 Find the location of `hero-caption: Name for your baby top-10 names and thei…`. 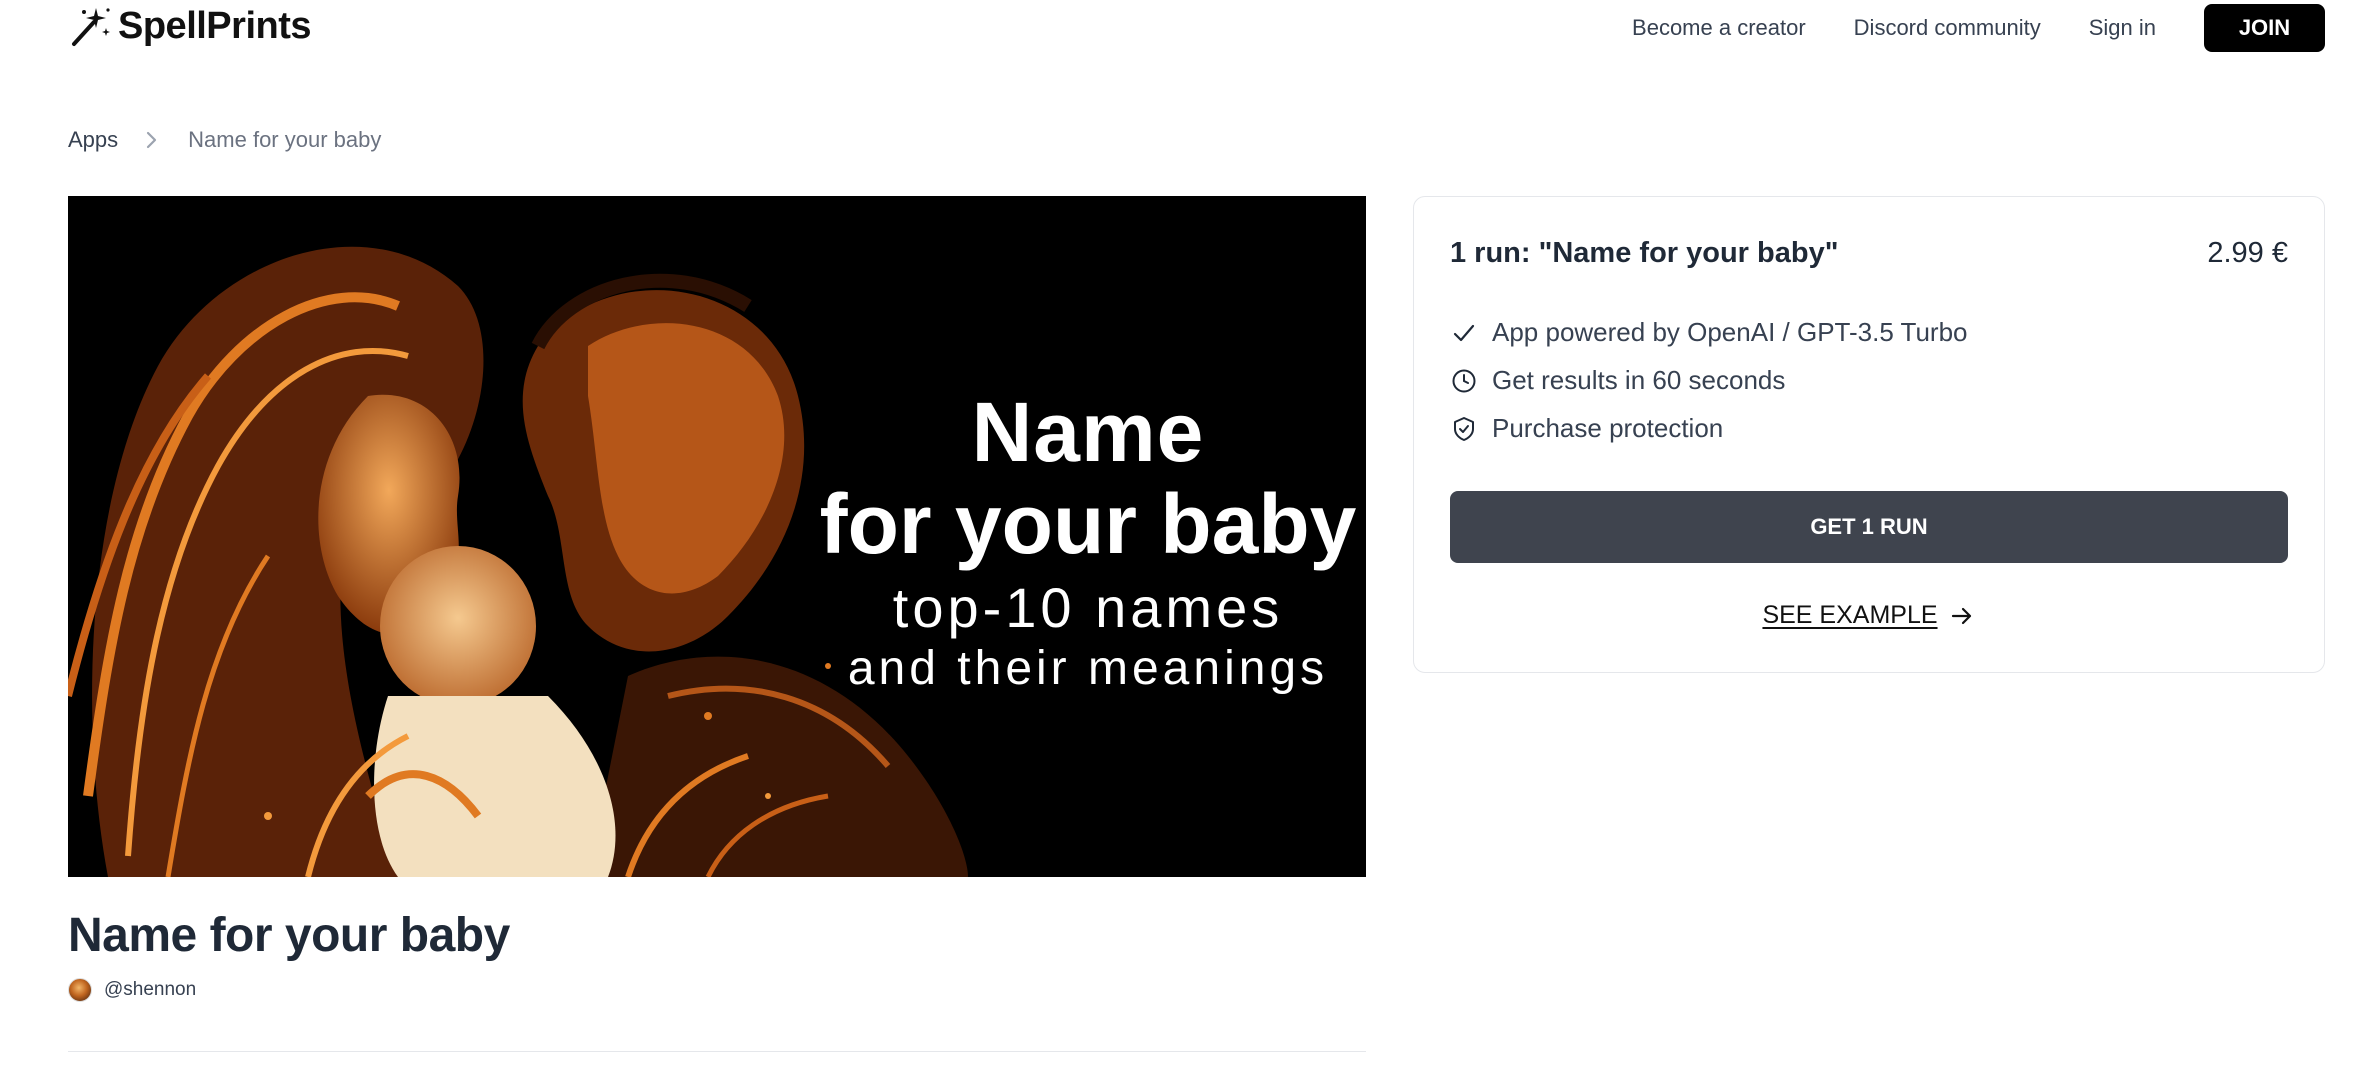

hero-caption: Name for your baby top-10 names and thei… is located at coordinates (1088, 541).